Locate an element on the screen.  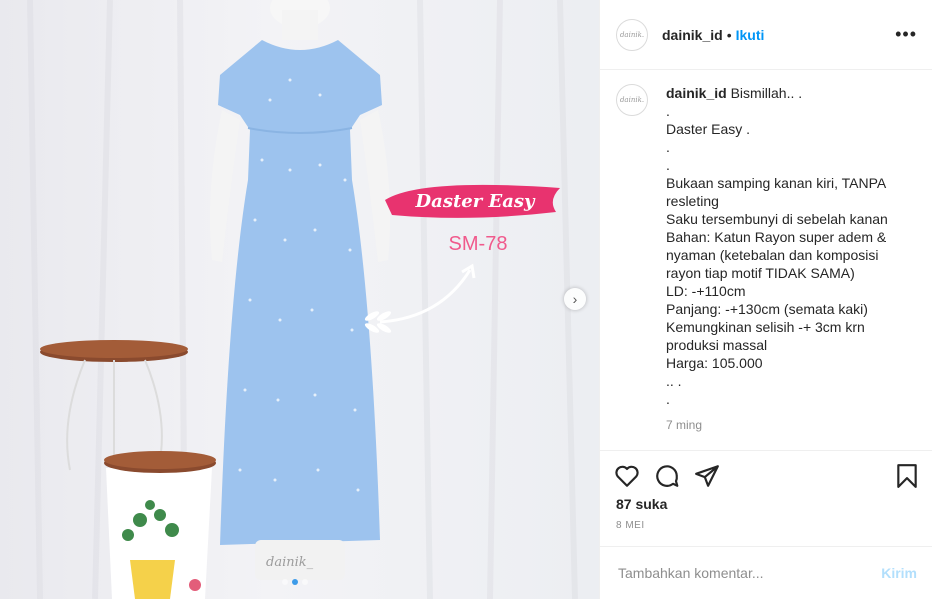
follow-button: Ikuti is located at coordinates (750, 35).